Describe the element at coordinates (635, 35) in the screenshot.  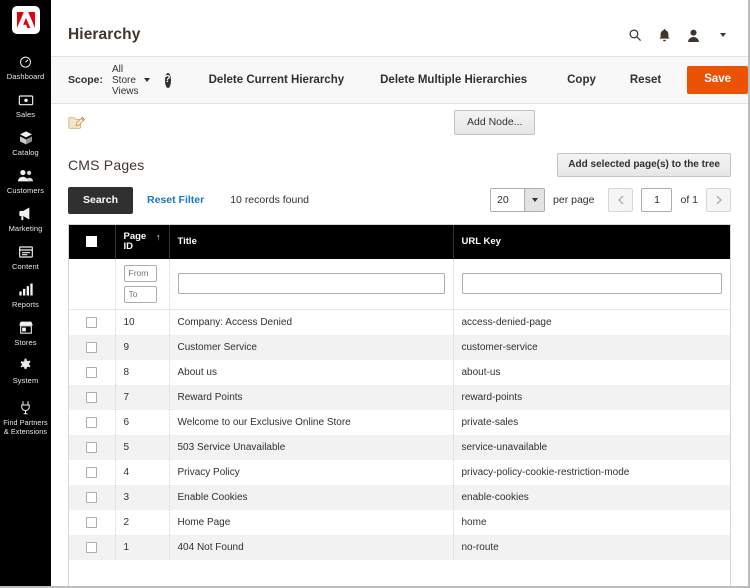
I see `search-icon` at that location.